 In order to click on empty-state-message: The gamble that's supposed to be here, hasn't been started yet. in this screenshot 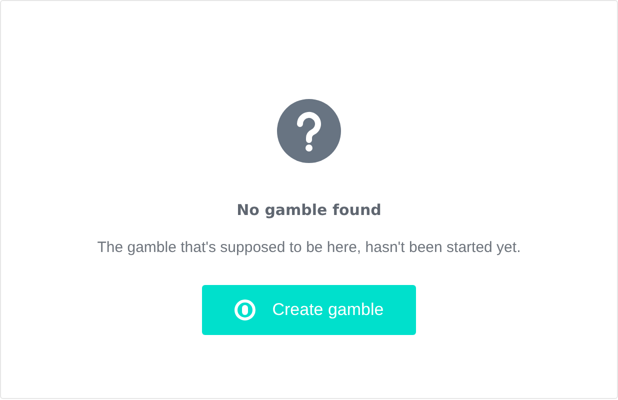, I will do `click(309, 248)`.